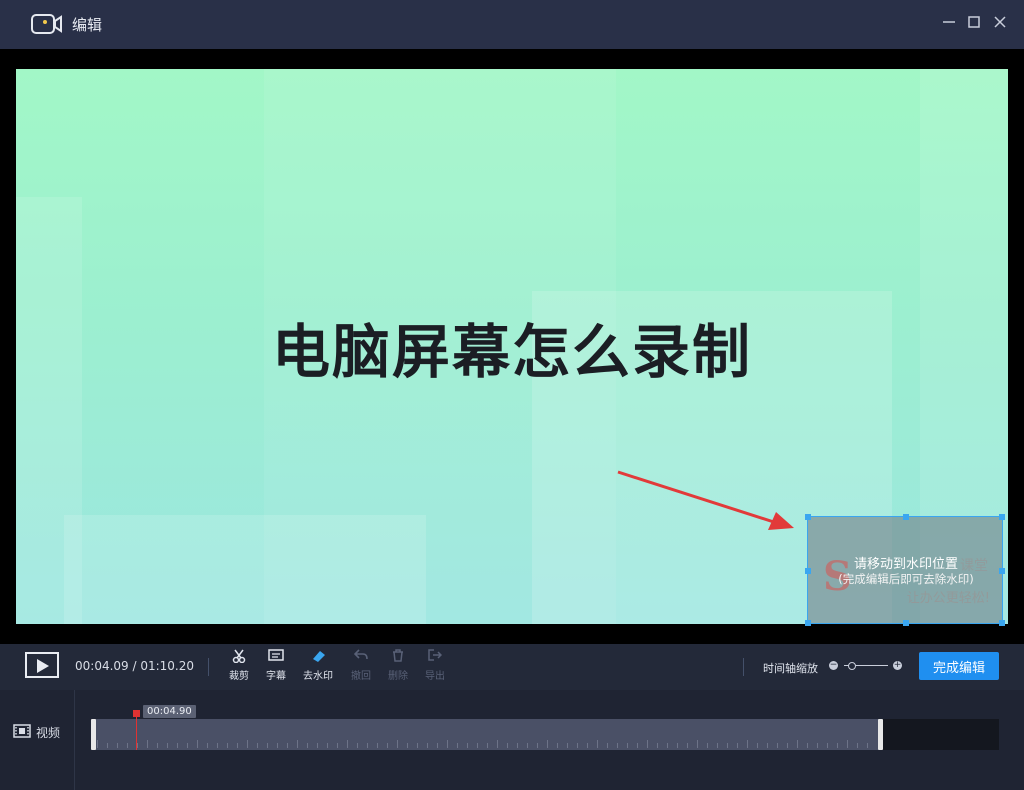 The image size is (1024, 790). I want to click on scissors-icon, so click(239, 656).